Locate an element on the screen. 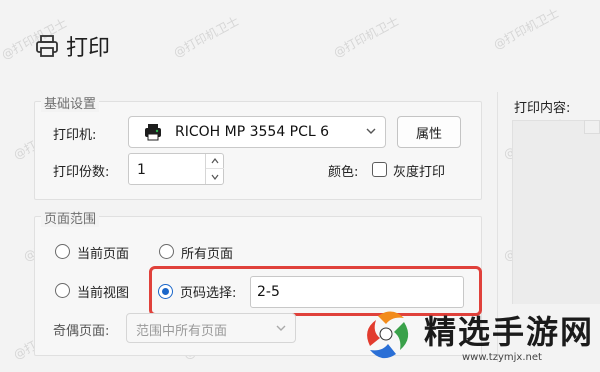  brand-name: 精选手游网 is located at coordinates (509, 332).